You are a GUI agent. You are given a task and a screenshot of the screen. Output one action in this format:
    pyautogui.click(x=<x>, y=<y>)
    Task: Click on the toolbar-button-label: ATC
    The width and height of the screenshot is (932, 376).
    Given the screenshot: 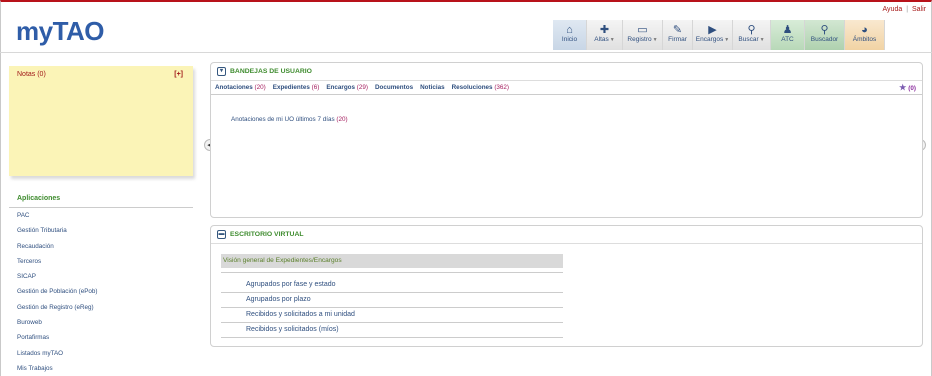 What is the action you would take?
    pyautogui.click(x=787, y=39)
    